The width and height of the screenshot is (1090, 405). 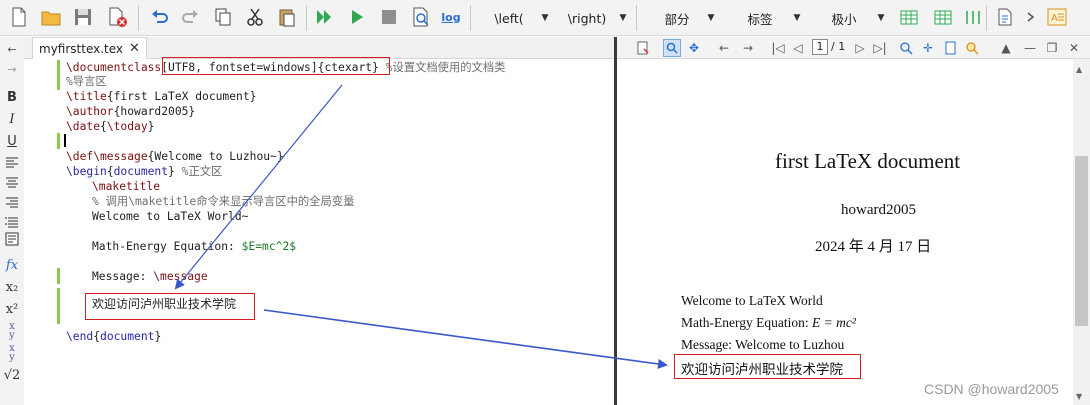 I want to click on subscript-button: x₂, so click(x=12, y=287).